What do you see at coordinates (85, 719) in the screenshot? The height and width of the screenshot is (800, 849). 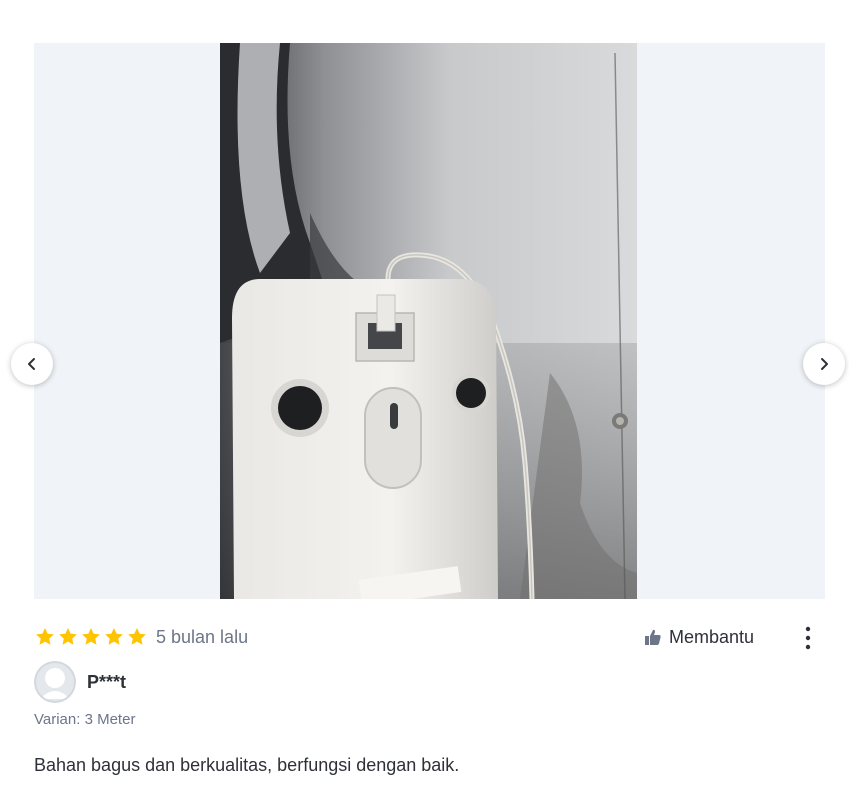 I see `product-variant: Varian: 3 Meter` at bounding box center [85, 719].